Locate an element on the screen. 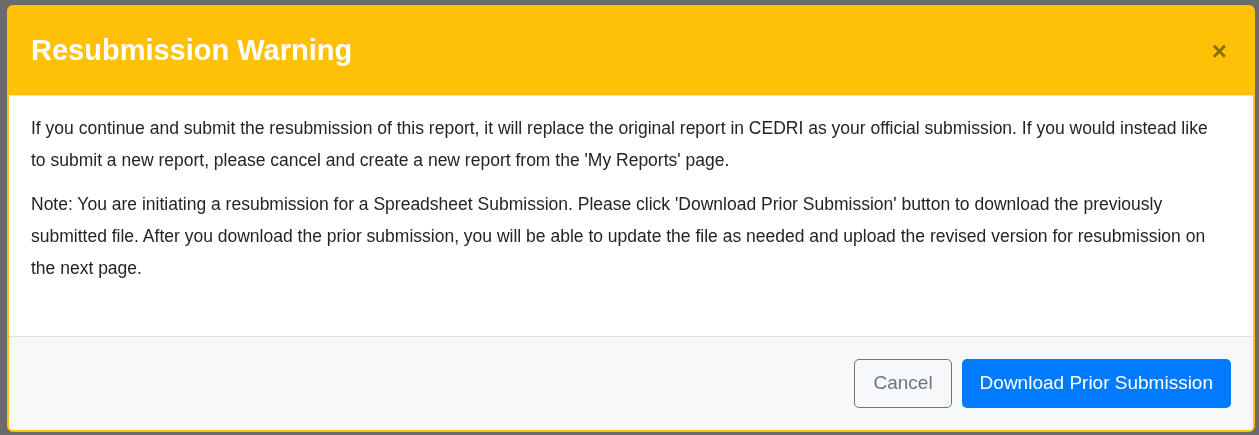 The height and width of the screenshot is (435, 1259). modal-title: Resubmission Warning is located at coordinates (192, 51).